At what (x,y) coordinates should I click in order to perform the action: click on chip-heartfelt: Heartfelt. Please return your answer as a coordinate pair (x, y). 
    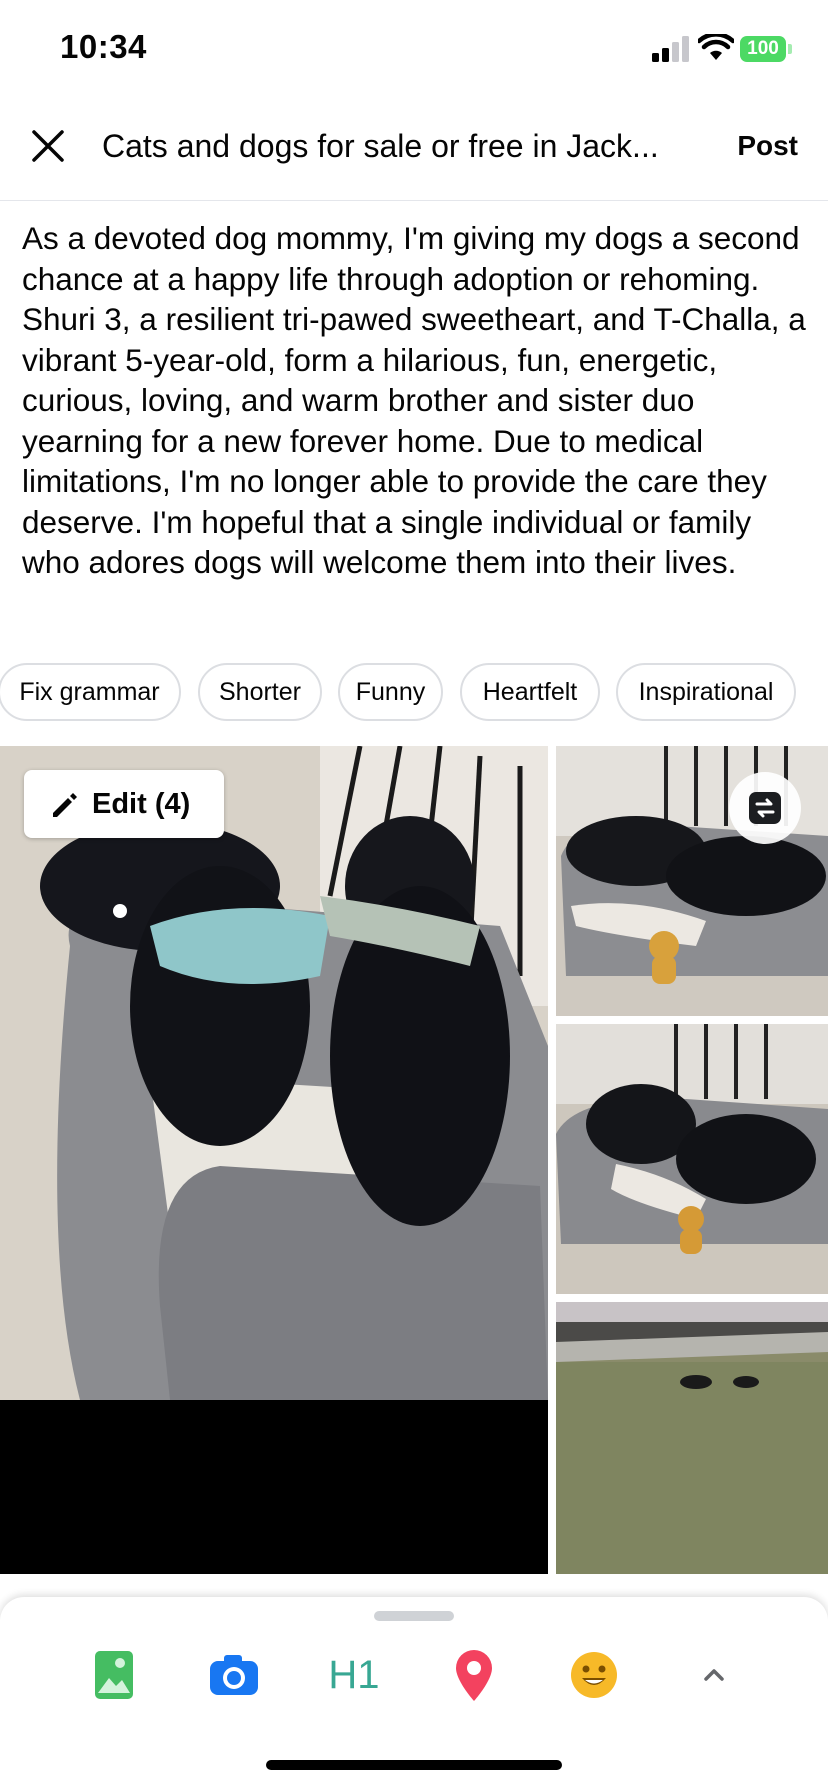
    Looking at the image, I should click on (530, 692).